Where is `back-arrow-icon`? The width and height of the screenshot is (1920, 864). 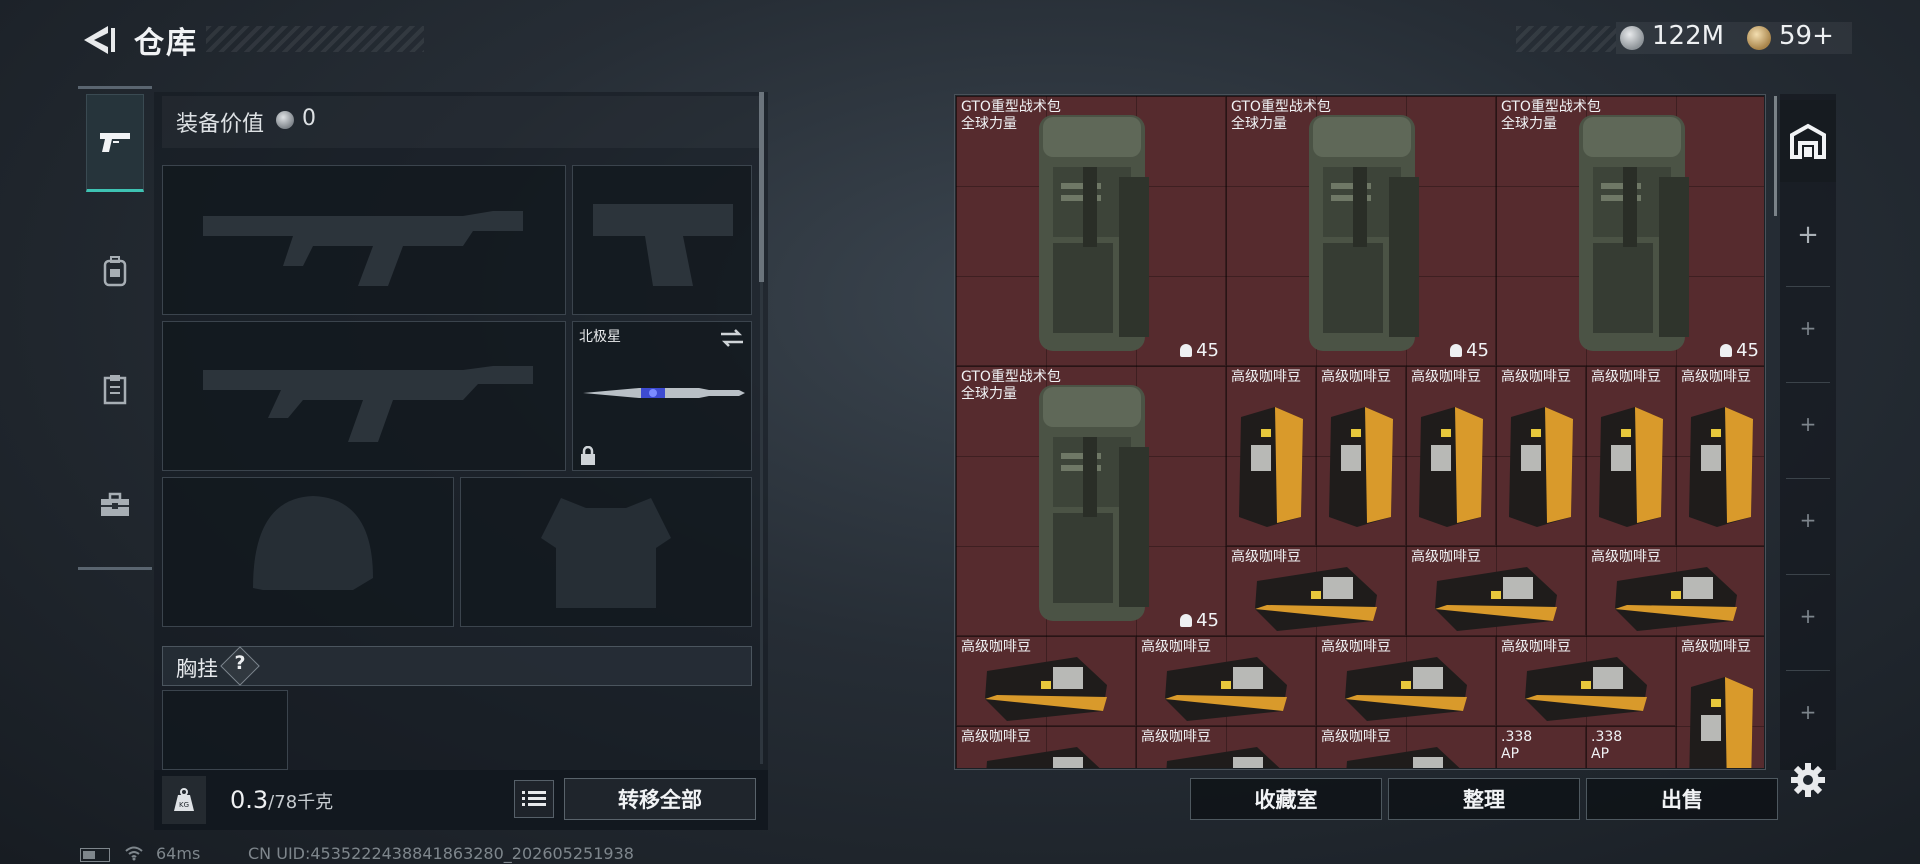 back-arrow-icon is located at coordinates (98, 40).